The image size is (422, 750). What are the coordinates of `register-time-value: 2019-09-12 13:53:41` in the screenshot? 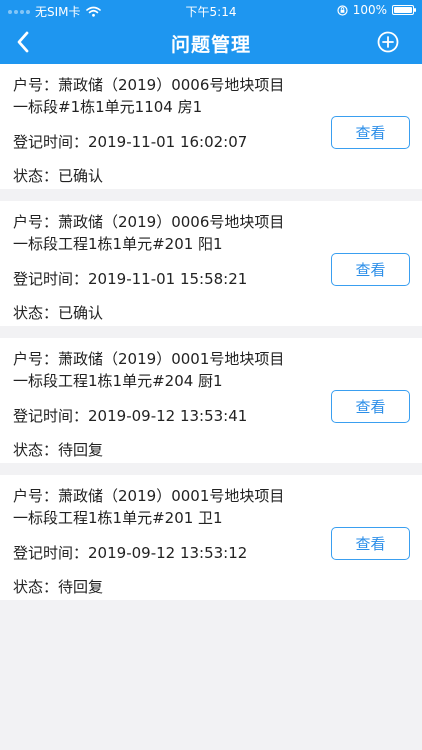 It's located at (168, 416).